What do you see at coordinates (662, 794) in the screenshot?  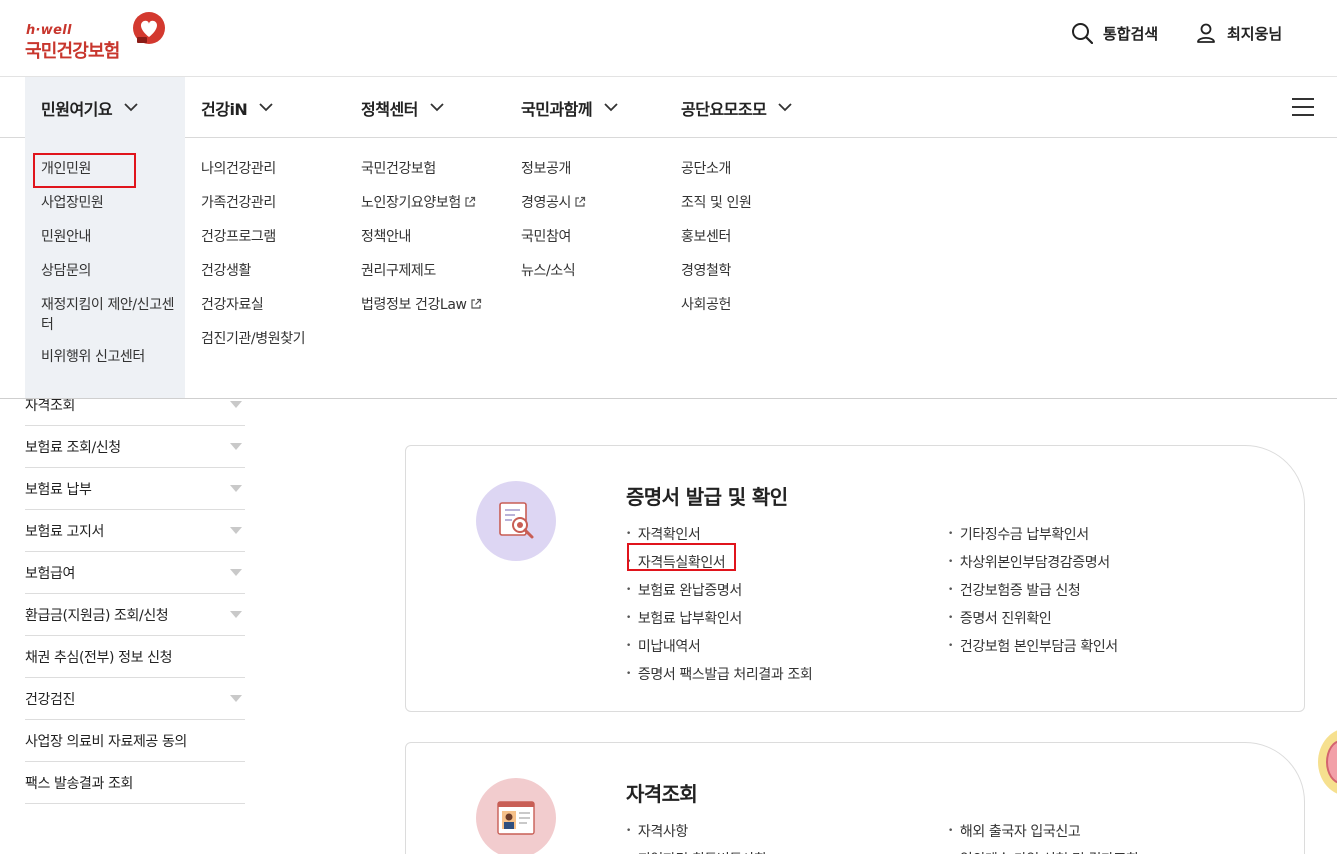 I see `card-title: 자격조회` at bounding box center [662, 794].